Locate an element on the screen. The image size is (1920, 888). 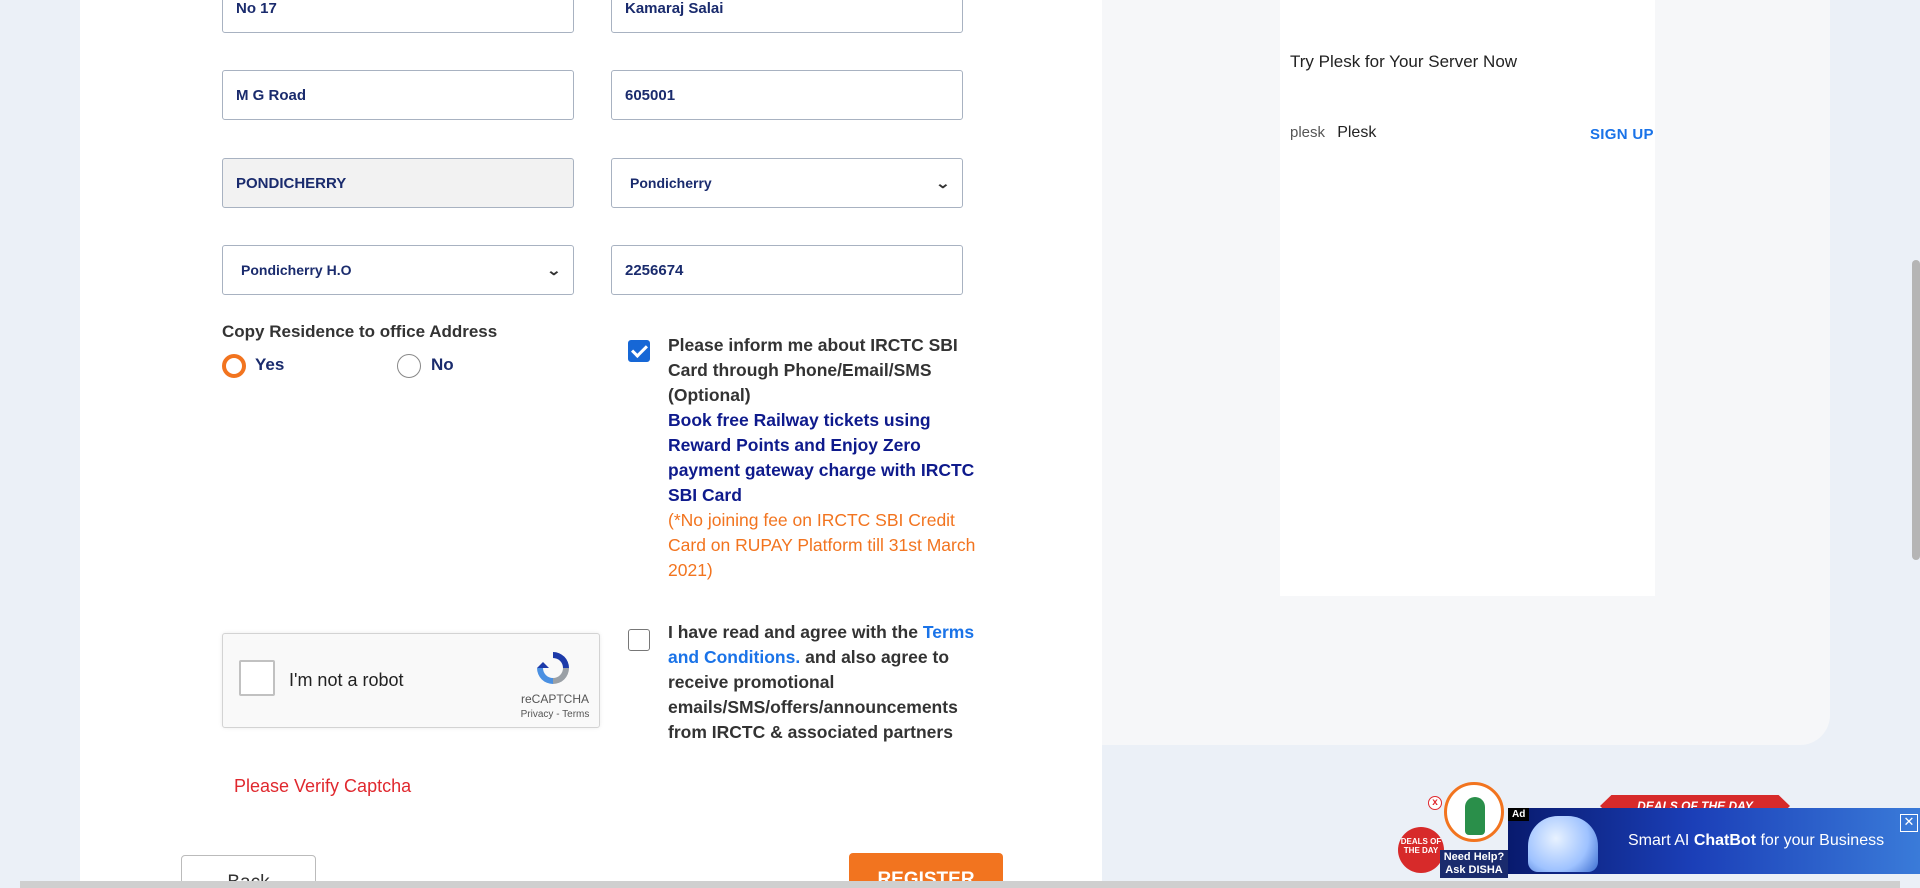
banner-text-suffix: for your Business is located at coordinates (1822, 840).